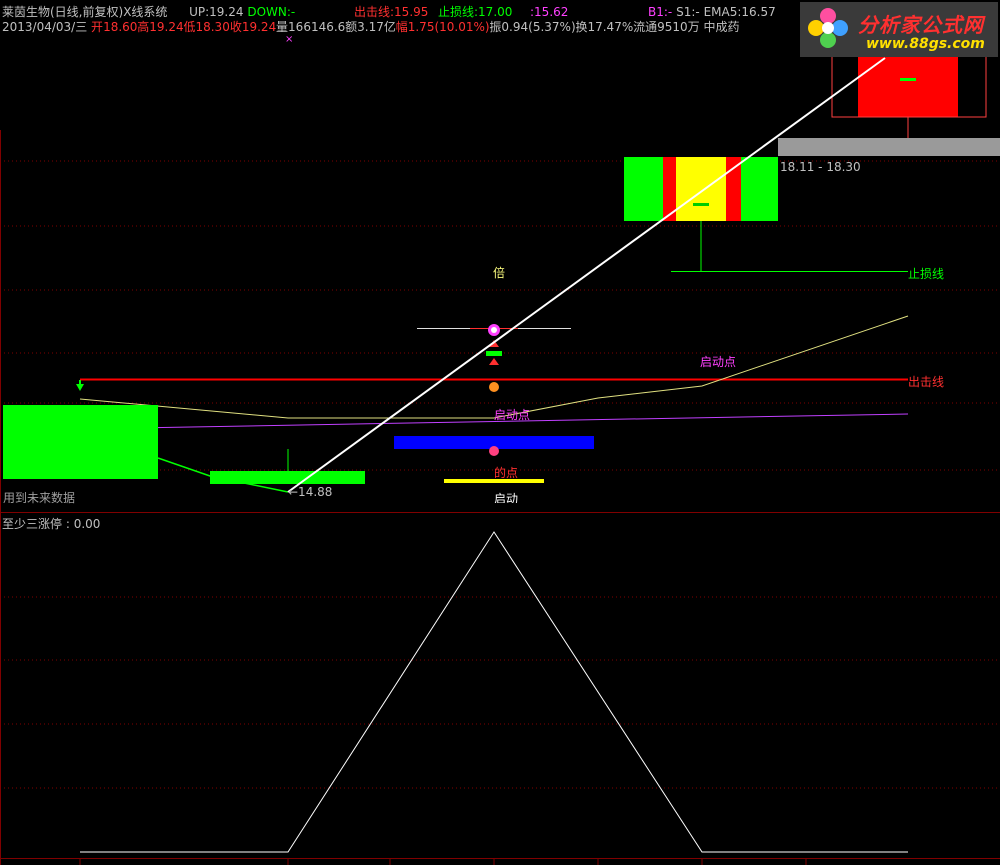  What do you see at coordinates (506, 473) in the screenshot?
I see `de-dian-label: 的点` at bounding box center [506, 473].